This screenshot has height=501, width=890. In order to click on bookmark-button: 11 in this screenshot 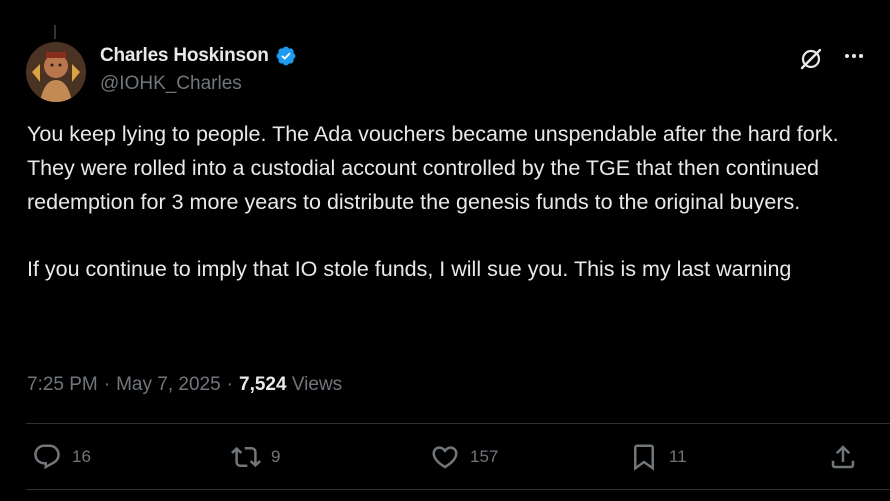, I will do `click(674, 457)`.